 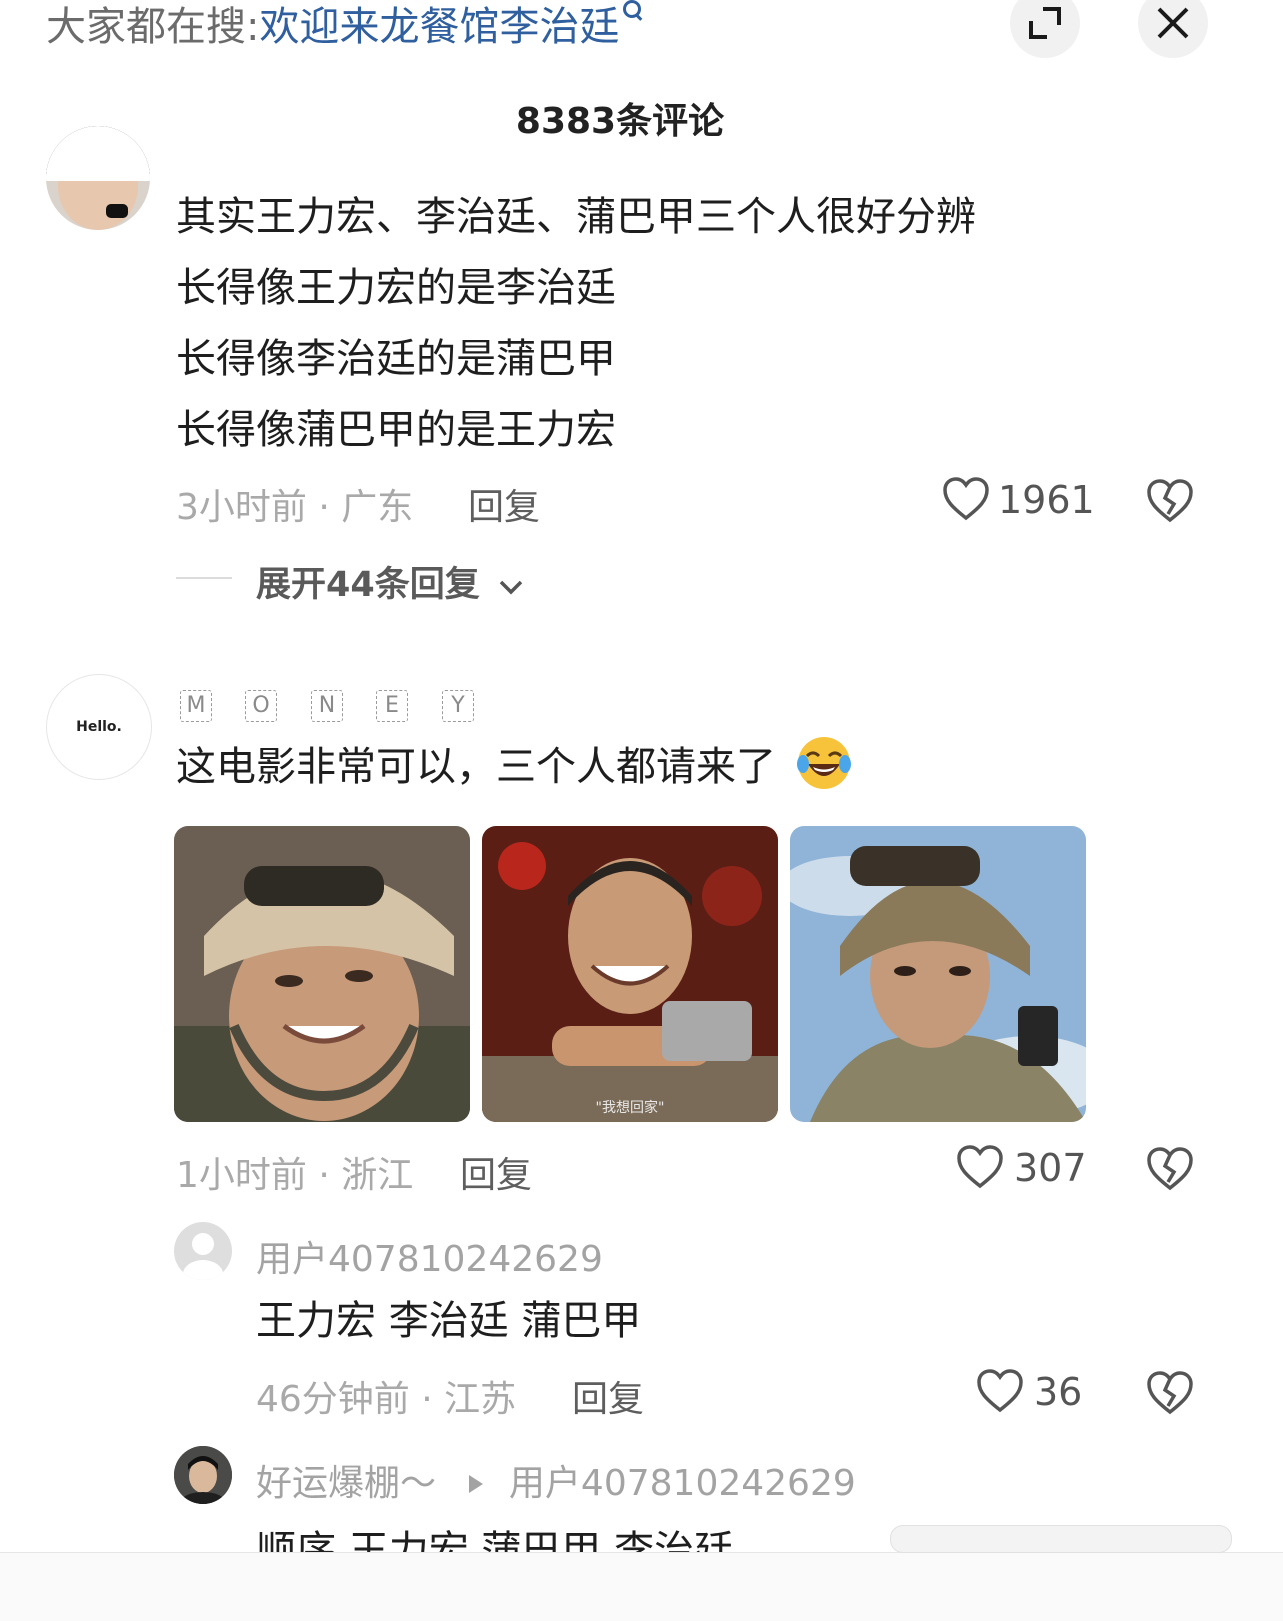 What do you see at coordinates (620, 121) in the screenshot?
I see `comment-count-title: 8383条评论` at bounding box center [620, 121].